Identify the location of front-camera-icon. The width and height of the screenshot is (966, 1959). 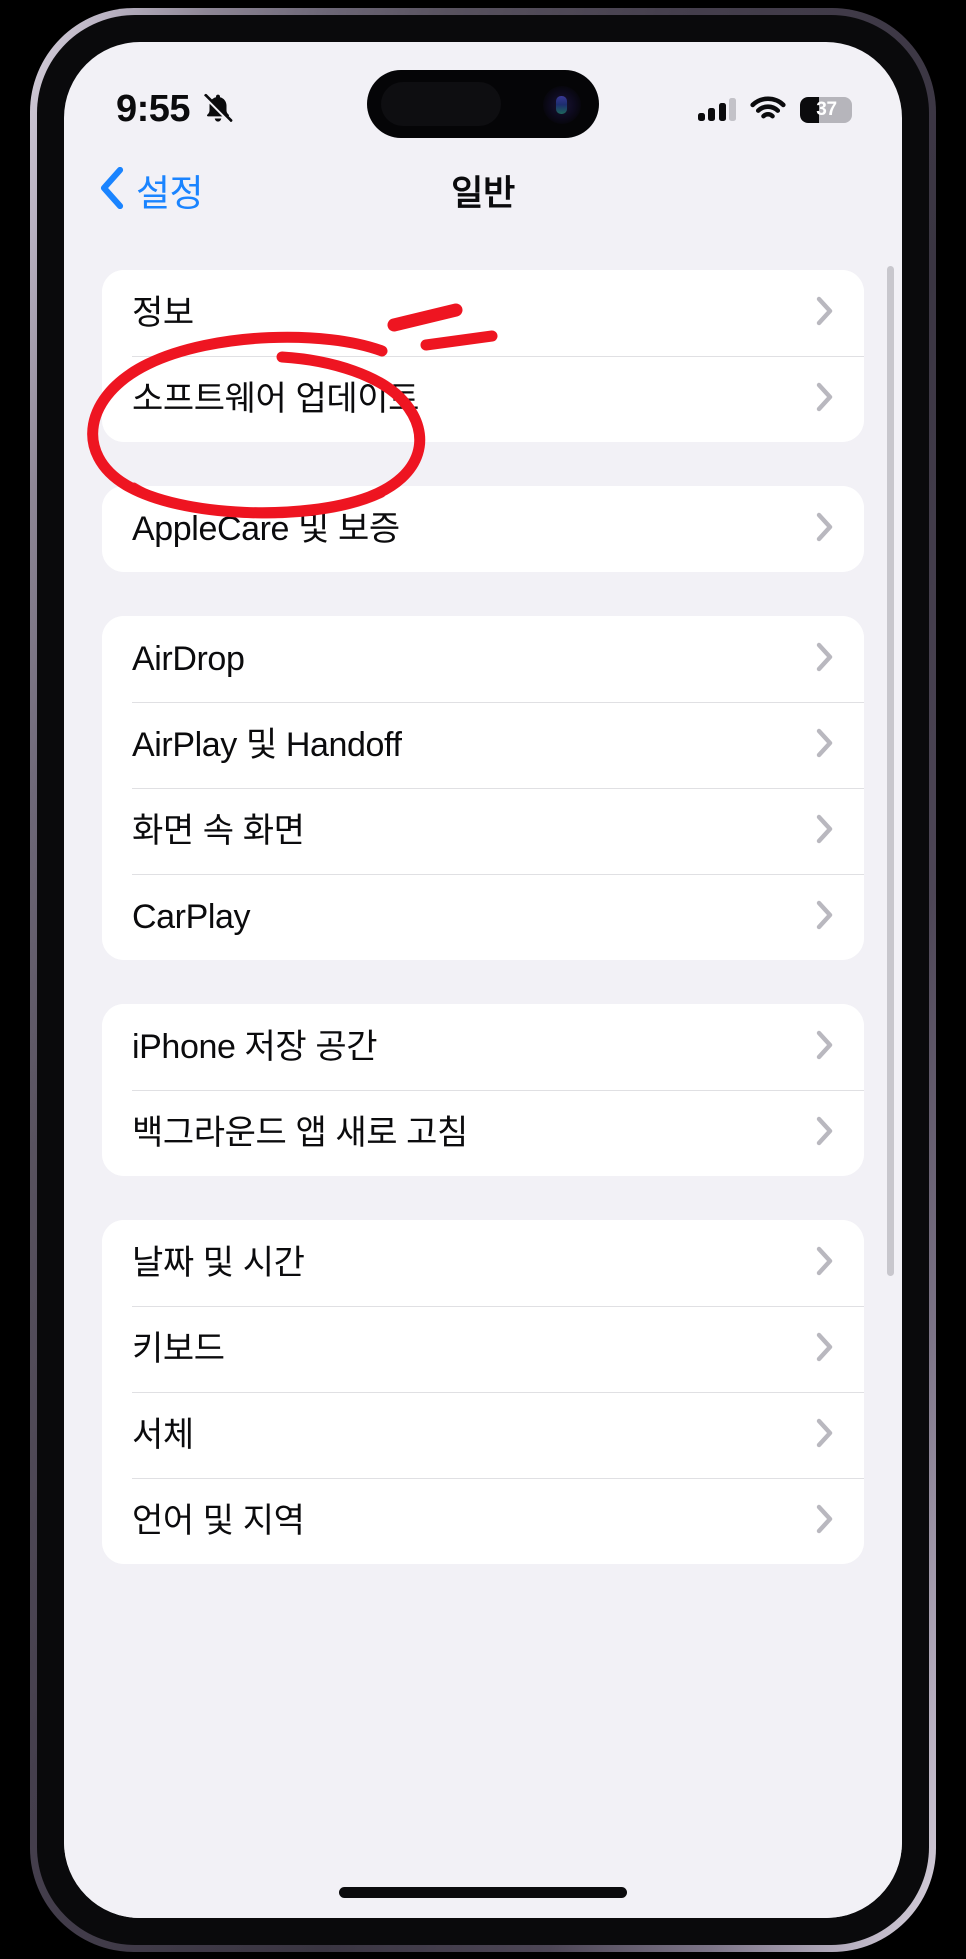
(562, 105).